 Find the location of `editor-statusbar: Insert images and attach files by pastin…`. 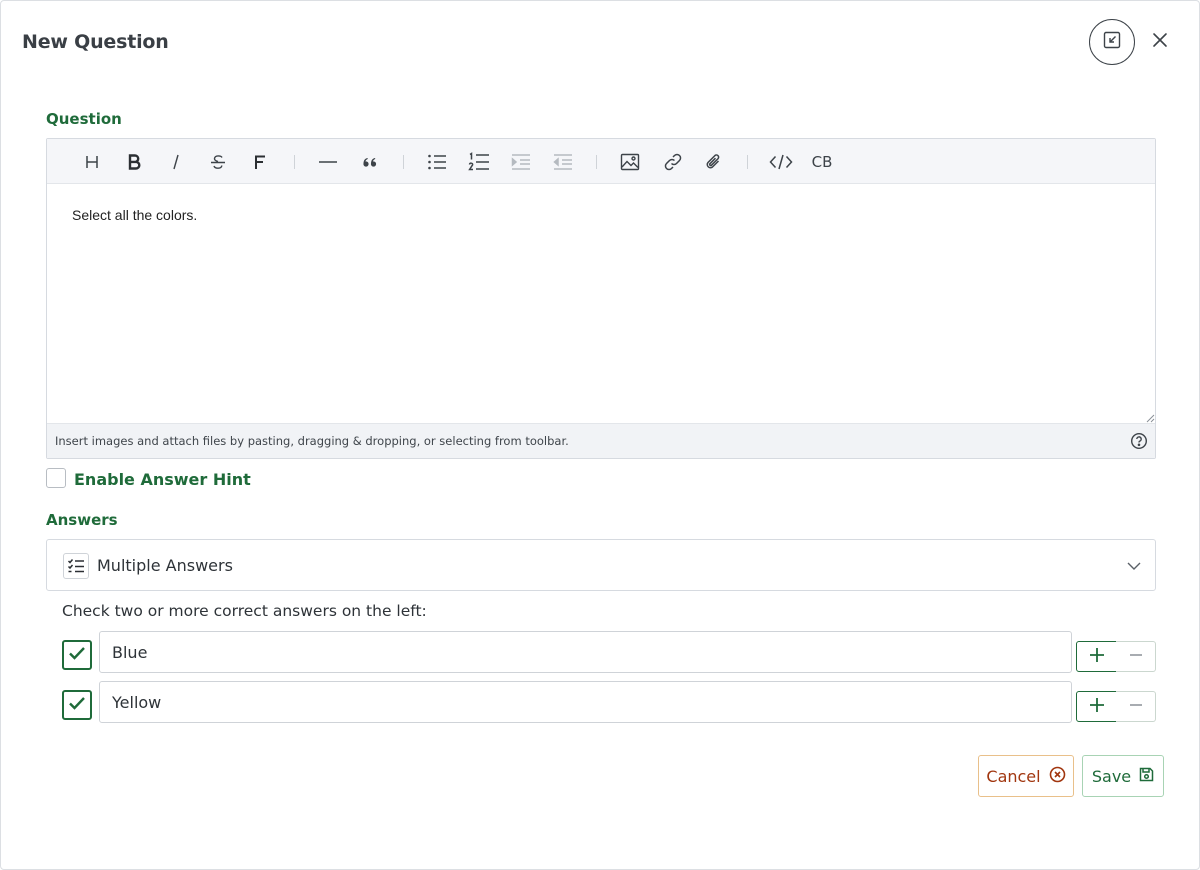

editor-statusbar: Insert images and attach files by pastin… is located at coordinates (601, 440).